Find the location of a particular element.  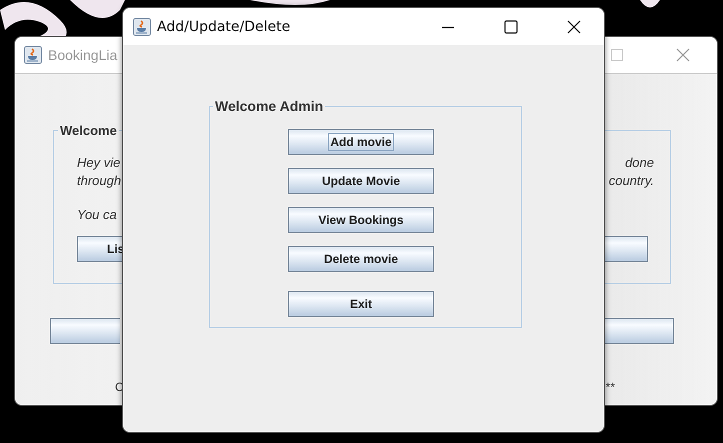

menu-button: View Bookings is located at coordinates (361, 220).